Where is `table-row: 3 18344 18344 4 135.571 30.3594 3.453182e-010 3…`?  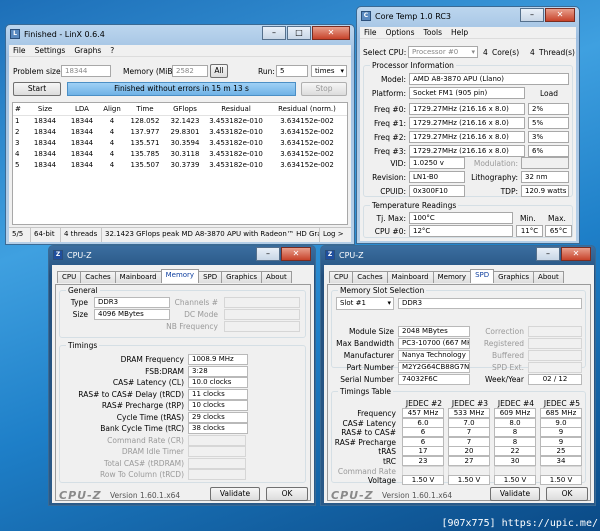
table-row: 3 18344 18344 4 135.571 30.3594 3.453182e-010 3… is located at coordinates (180, 142).